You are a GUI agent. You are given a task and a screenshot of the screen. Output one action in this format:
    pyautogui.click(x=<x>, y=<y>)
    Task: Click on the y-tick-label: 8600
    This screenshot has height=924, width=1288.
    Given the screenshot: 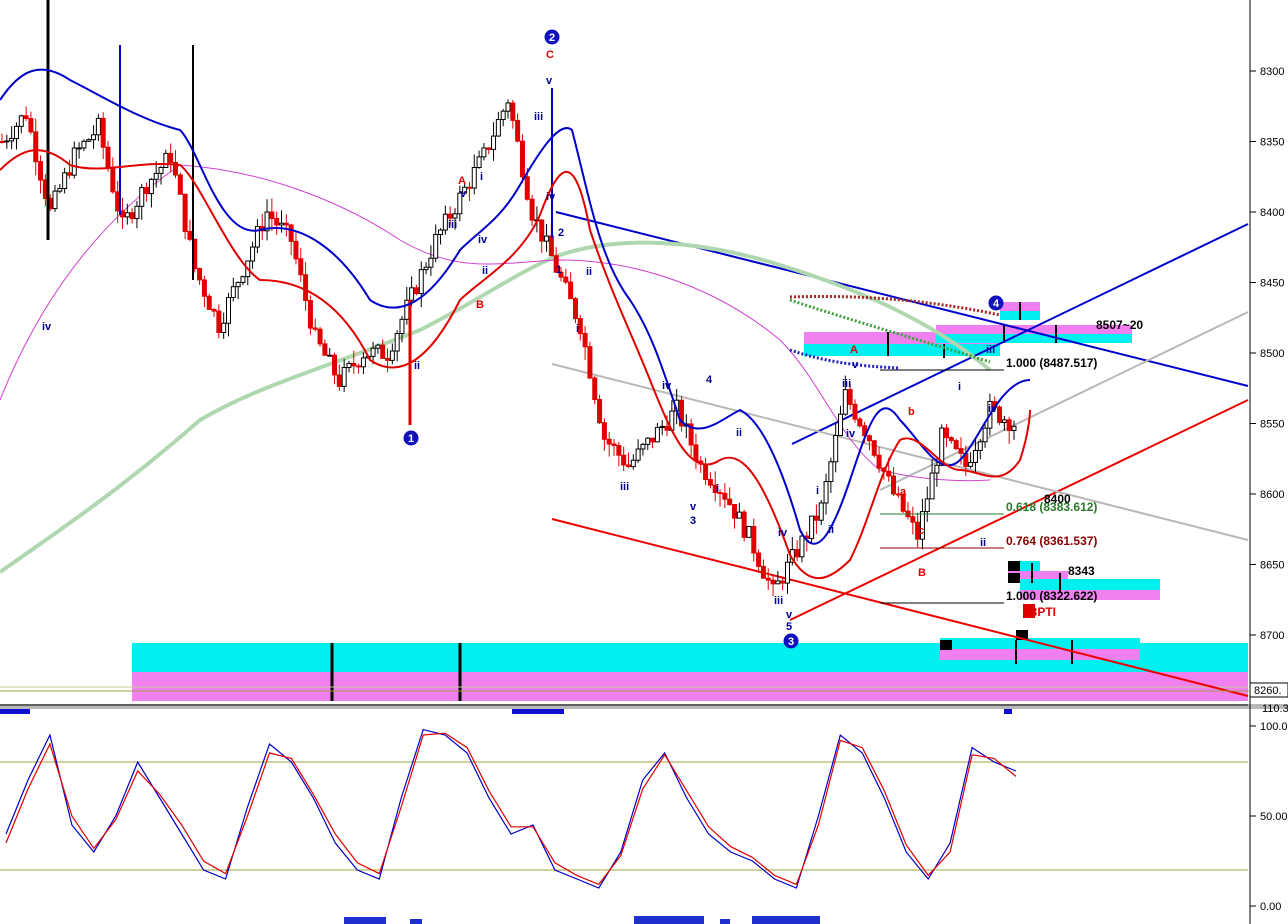 What is the action you would take?
    pyautogui.click(x=1272, y=495)
    